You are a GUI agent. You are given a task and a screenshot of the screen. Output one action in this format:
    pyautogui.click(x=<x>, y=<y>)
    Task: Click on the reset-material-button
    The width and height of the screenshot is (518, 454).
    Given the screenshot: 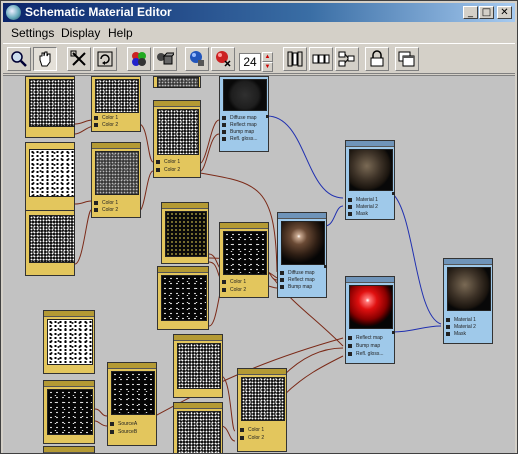 What is the action you would take?
    pyautogui.click(x=223, y=59)
    